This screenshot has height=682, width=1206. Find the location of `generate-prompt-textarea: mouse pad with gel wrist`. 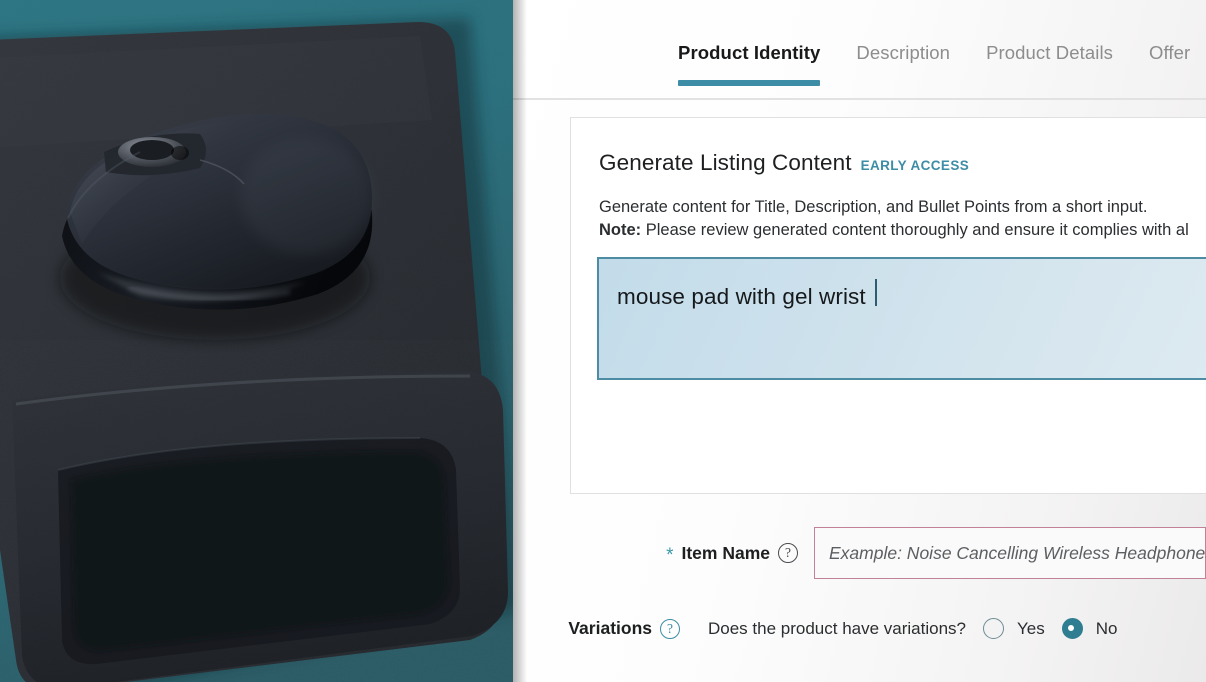

generate-prompt-textarea: mouse pad with gel wrist is located at coordinates (901, 318).